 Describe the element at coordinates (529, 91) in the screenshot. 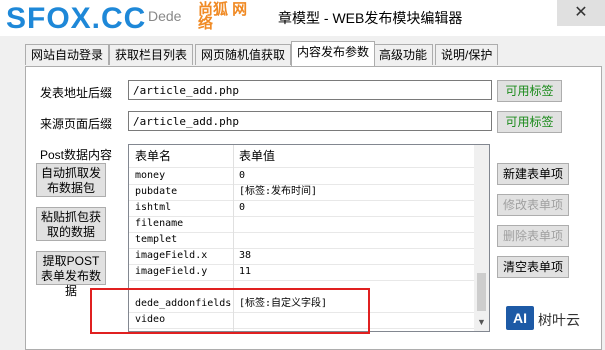

I see `available-tags-button: 可用标签` at that location.